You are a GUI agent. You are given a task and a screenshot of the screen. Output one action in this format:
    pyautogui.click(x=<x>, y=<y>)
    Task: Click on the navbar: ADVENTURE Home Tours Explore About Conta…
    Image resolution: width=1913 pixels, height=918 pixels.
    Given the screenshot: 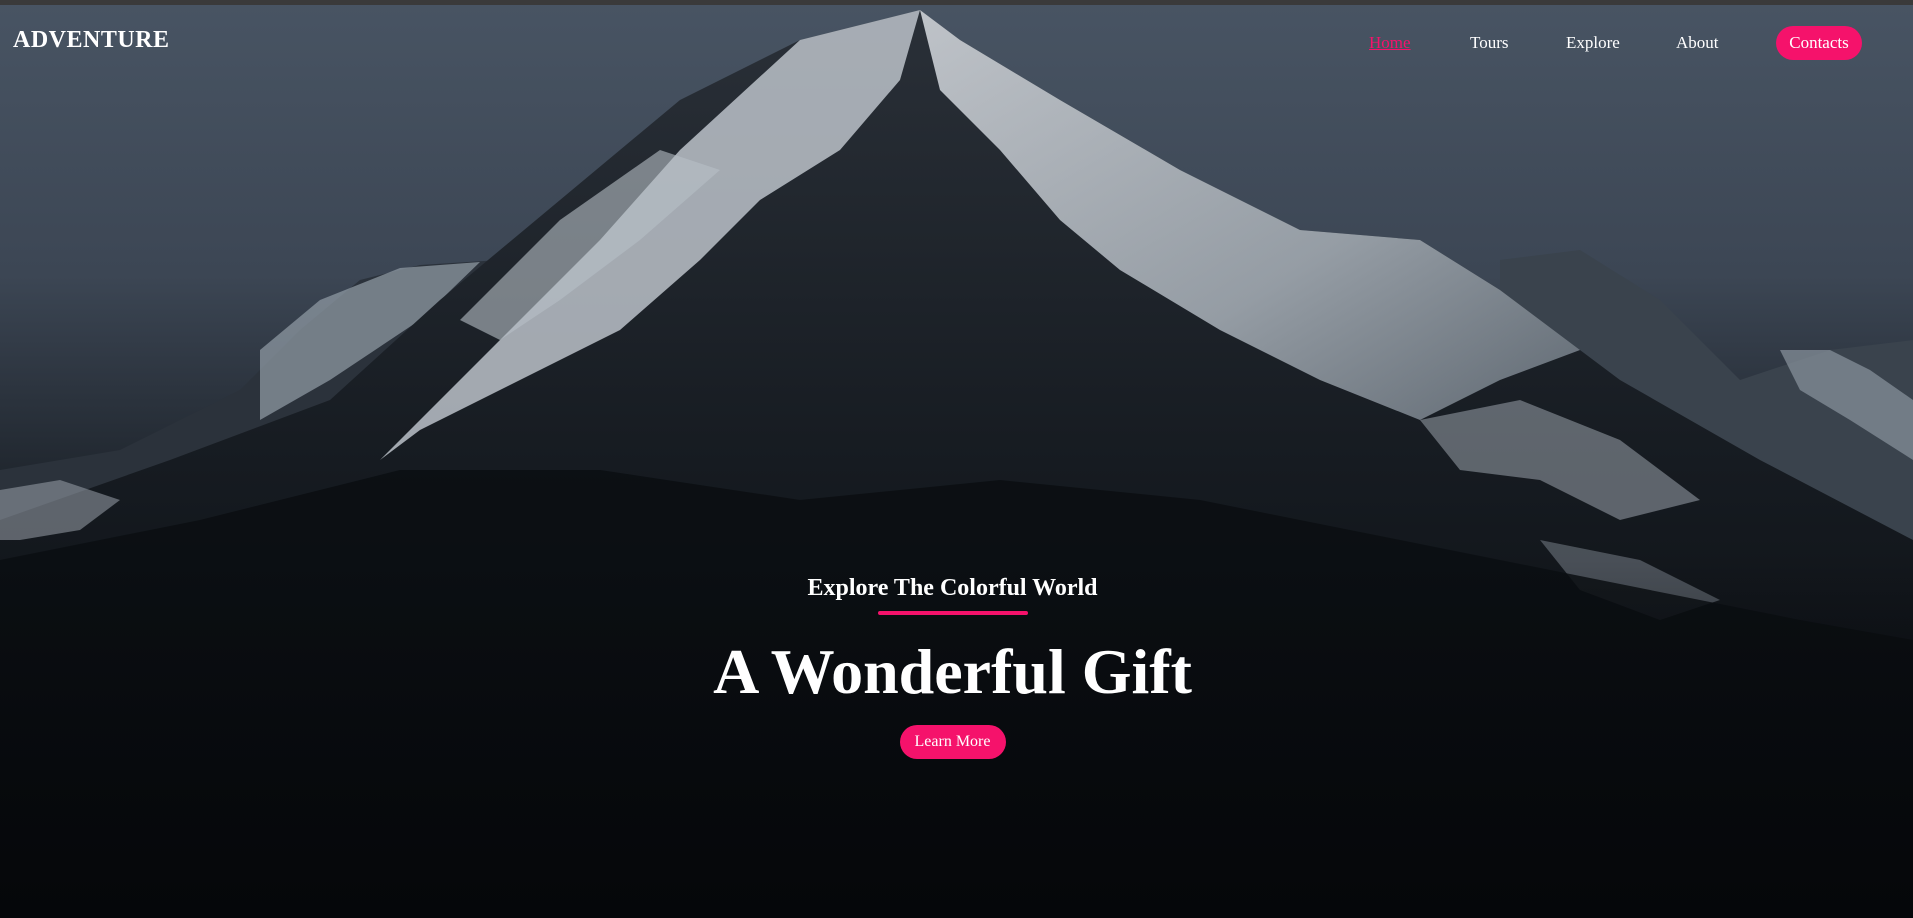 What is the action you would take?
    pyautogui.click(x=956, y=45)
    